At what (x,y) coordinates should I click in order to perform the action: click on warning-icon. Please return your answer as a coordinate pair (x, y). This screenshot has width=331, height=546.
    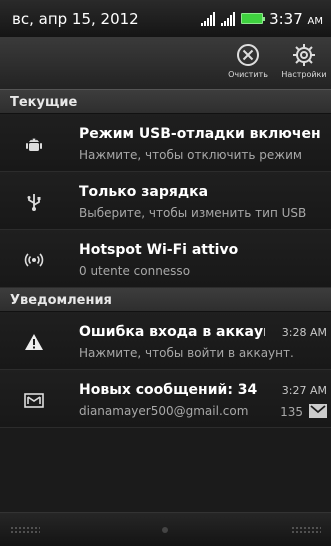
    Looking at the image, I should click on (34, 342).